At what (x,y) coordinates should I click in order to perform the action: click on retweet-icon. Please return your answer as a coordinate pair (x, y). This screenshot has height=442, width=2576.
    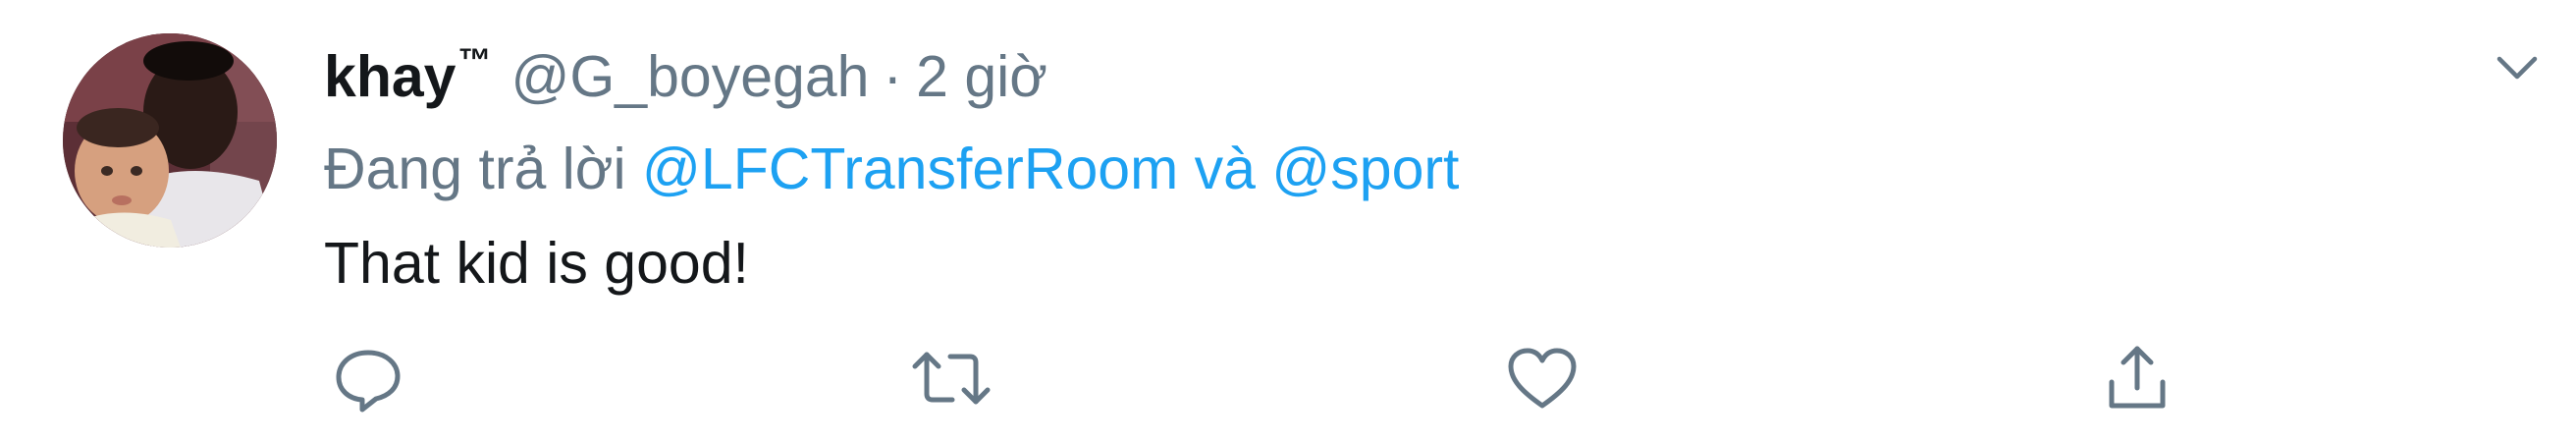
    Looking at the image, I should click on (951, 378).